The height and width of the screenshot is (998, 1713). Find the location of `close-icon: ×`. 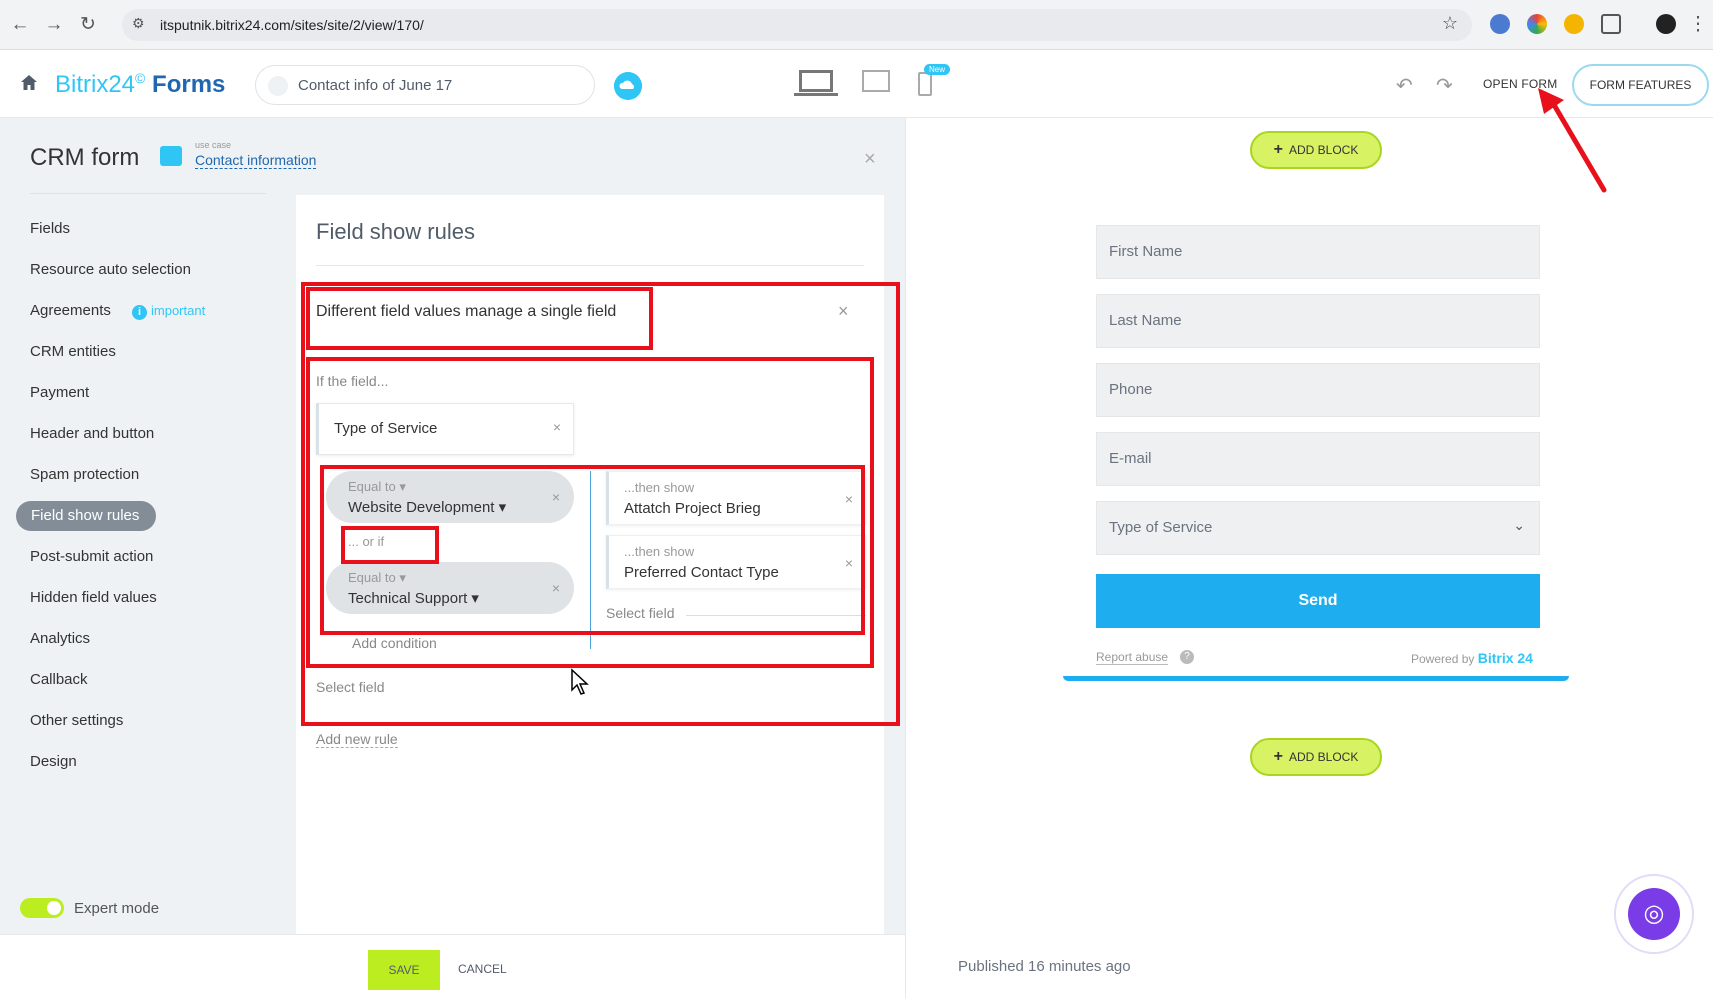

close-icon: × is located at coordinates (870, 159).